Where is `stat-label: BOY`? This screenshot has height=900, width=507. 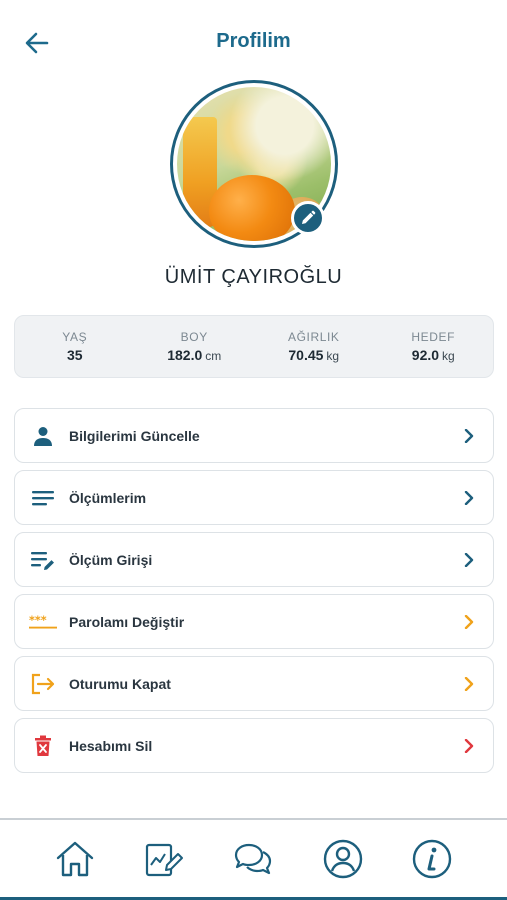 stat-label: BOY is located at coordinates (194, 337).